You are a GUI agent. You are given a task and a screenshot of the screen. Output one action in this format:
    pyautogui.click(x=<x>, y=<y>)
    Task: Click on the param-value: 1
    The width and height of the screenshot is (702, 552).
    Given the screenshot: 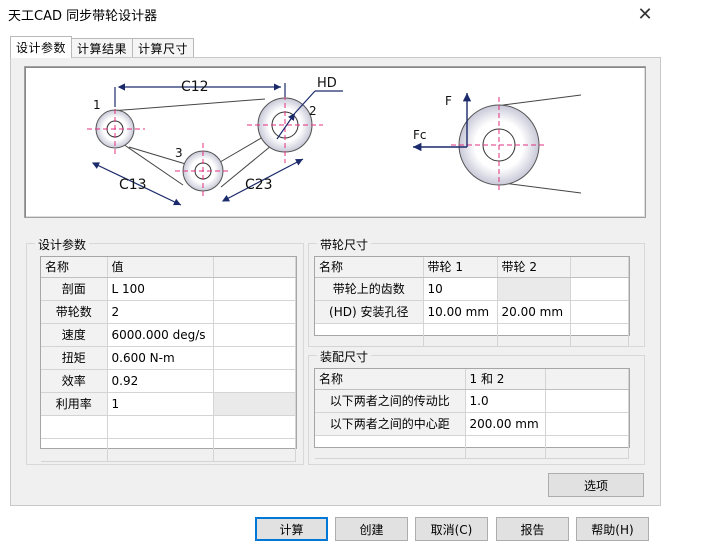 What is the action you would take?
    pyautogui.click(x=160, y=404)
    